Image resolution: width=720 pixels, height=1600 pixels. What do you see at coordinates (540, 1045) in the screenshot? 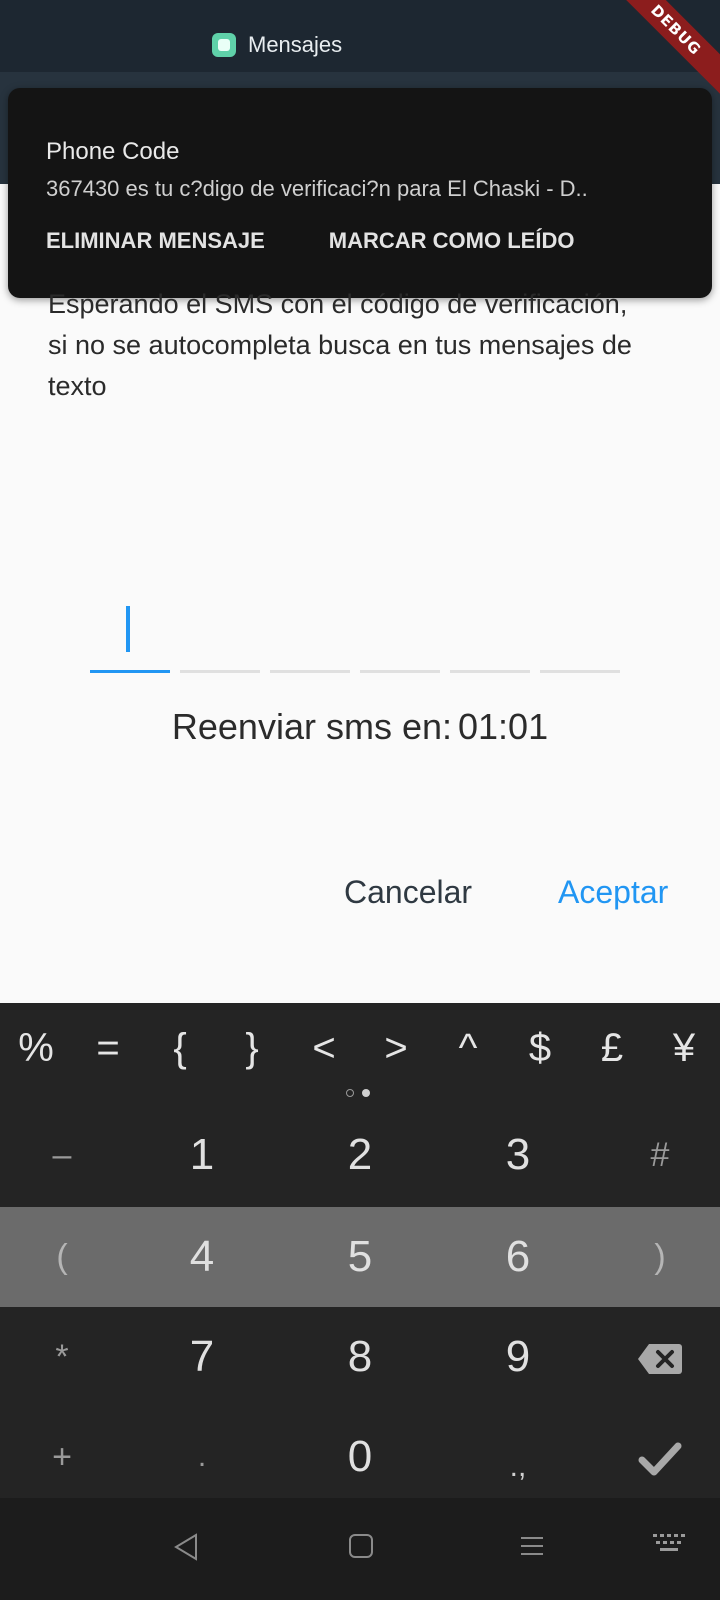
I see `key-dollar: $` at bounding box center [540, 1045].